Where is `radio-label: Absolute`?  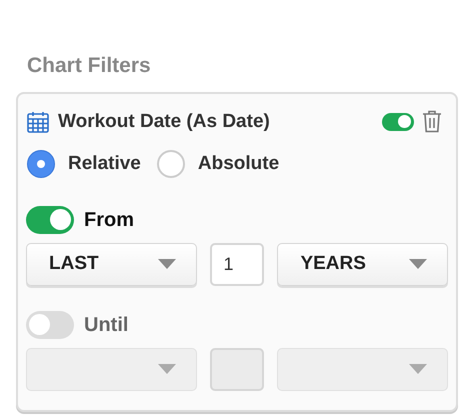
radio-label: Absolute is located at coordinates (239, 164).